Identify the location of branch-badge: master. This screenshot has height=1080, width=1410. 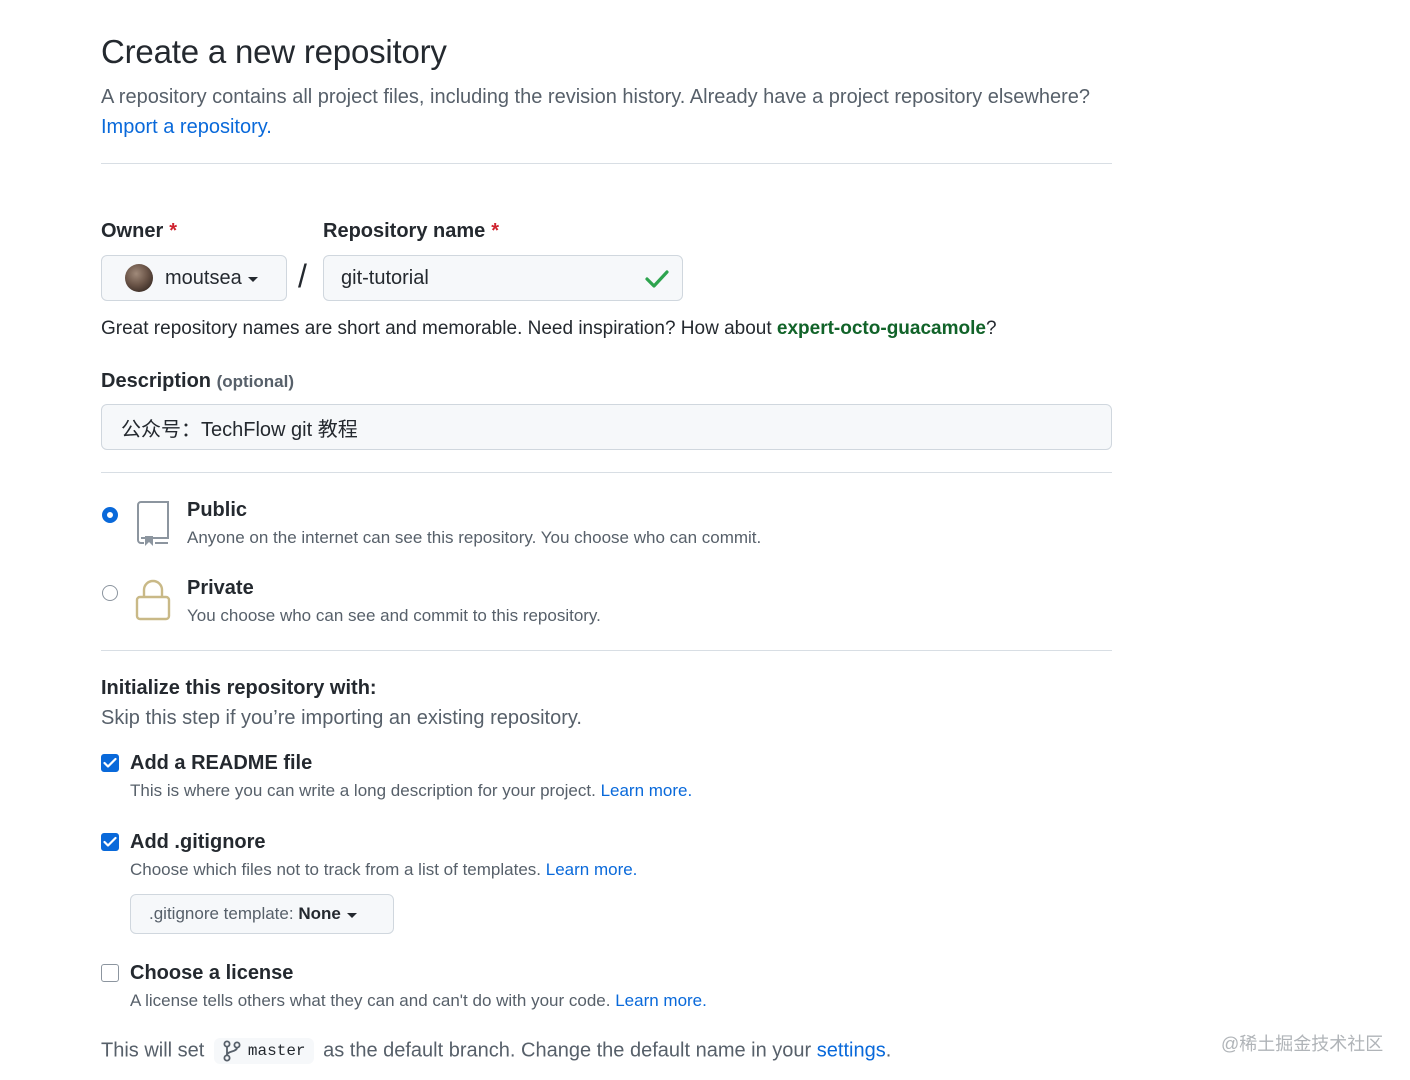
(263, 1051).